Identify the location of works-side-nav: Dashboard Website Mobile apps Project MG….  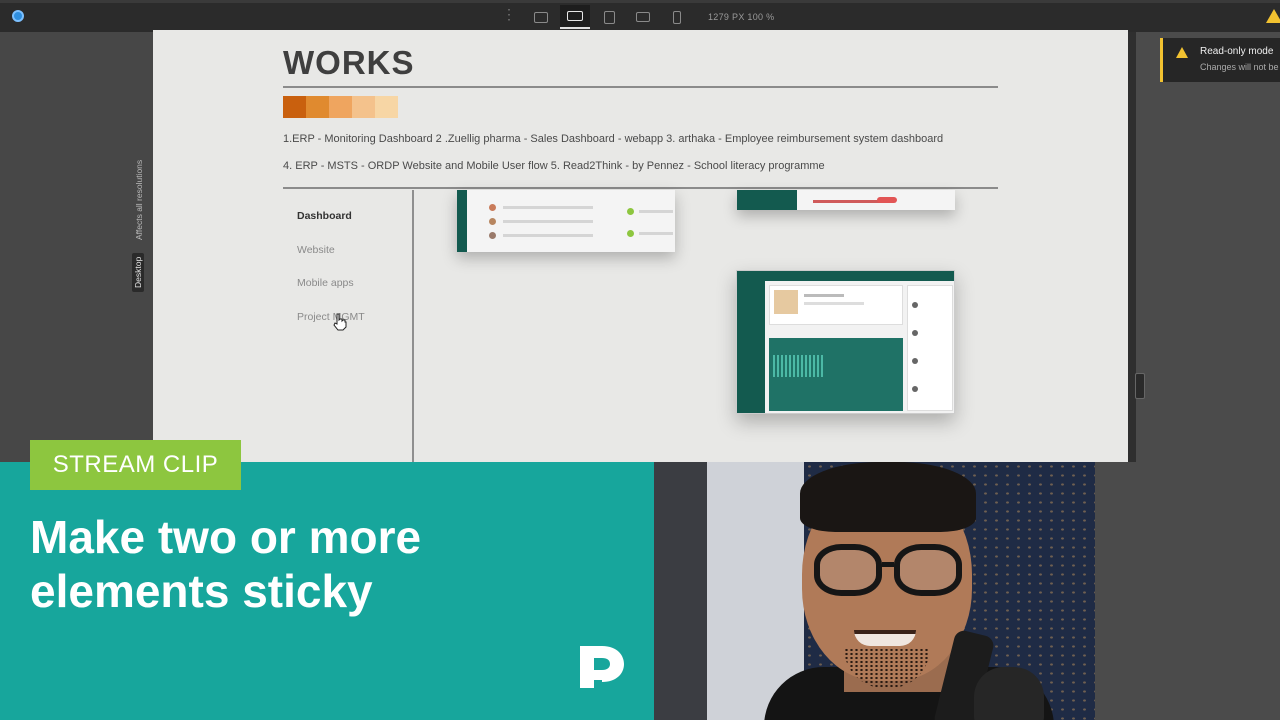
(331, 277).